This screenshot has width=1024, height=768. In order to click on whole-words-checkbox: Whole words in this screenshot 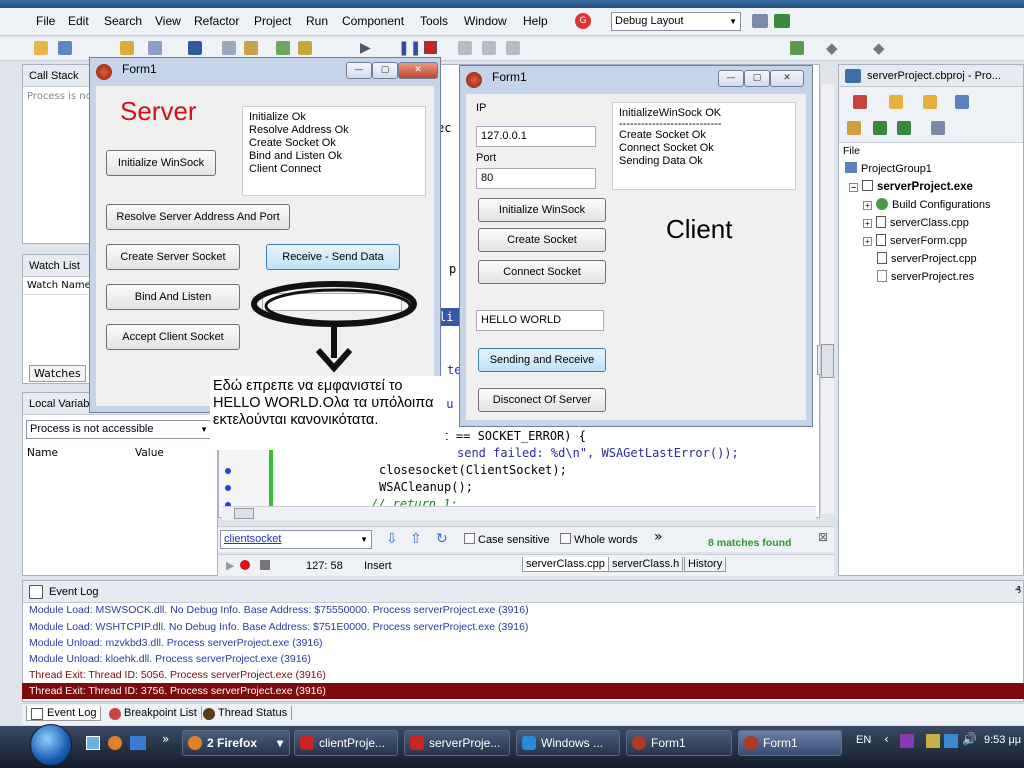, I will do `click(599, 539)`.